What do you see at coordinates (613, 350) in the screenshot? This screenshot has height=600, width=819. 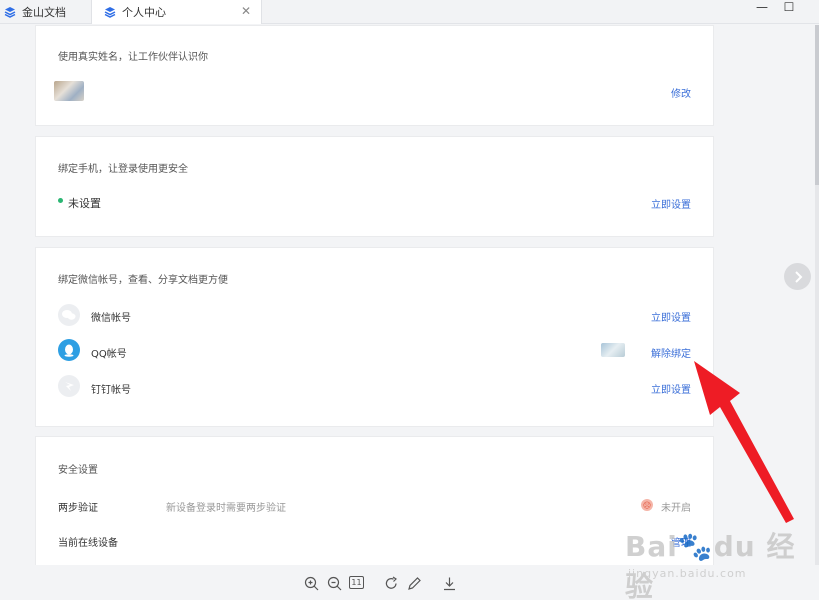 I see `qq-avatar` at bounding box center [613, 350].